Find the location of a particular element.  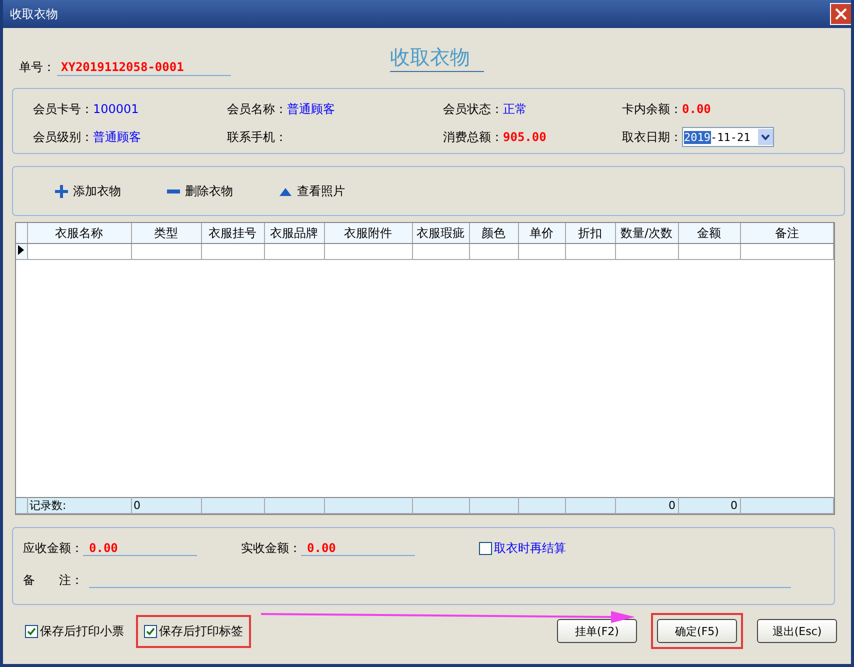

column-header: 折扣 is located at coordinates (590, 233).